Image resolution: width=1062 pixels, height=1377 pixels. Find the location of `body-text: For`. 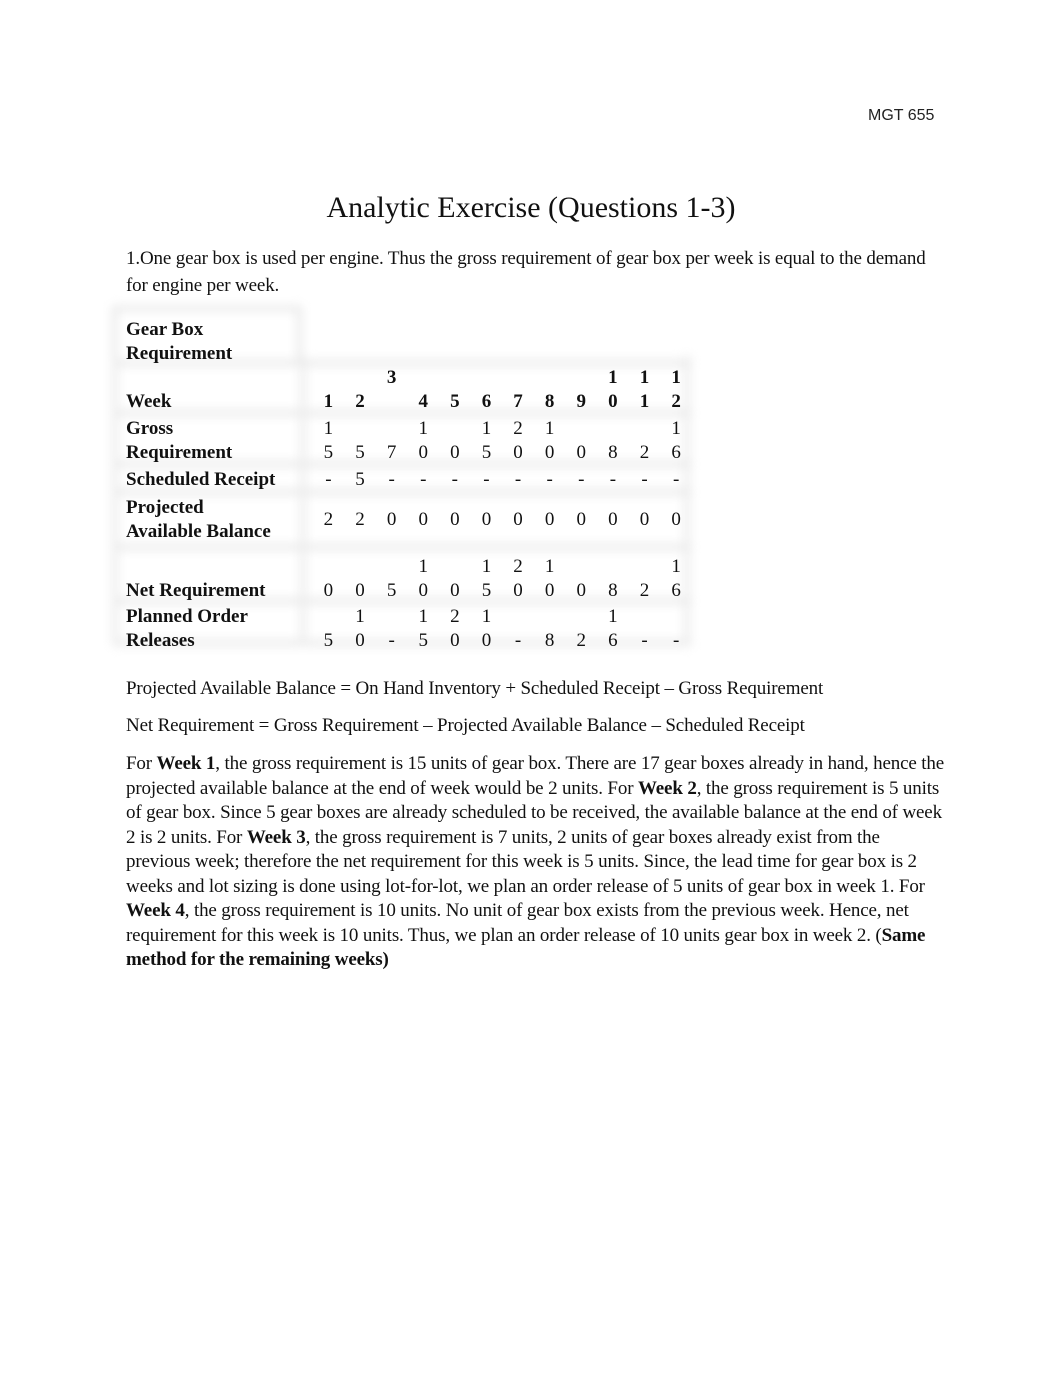

body-text: For is located at coordinates (141, 763).